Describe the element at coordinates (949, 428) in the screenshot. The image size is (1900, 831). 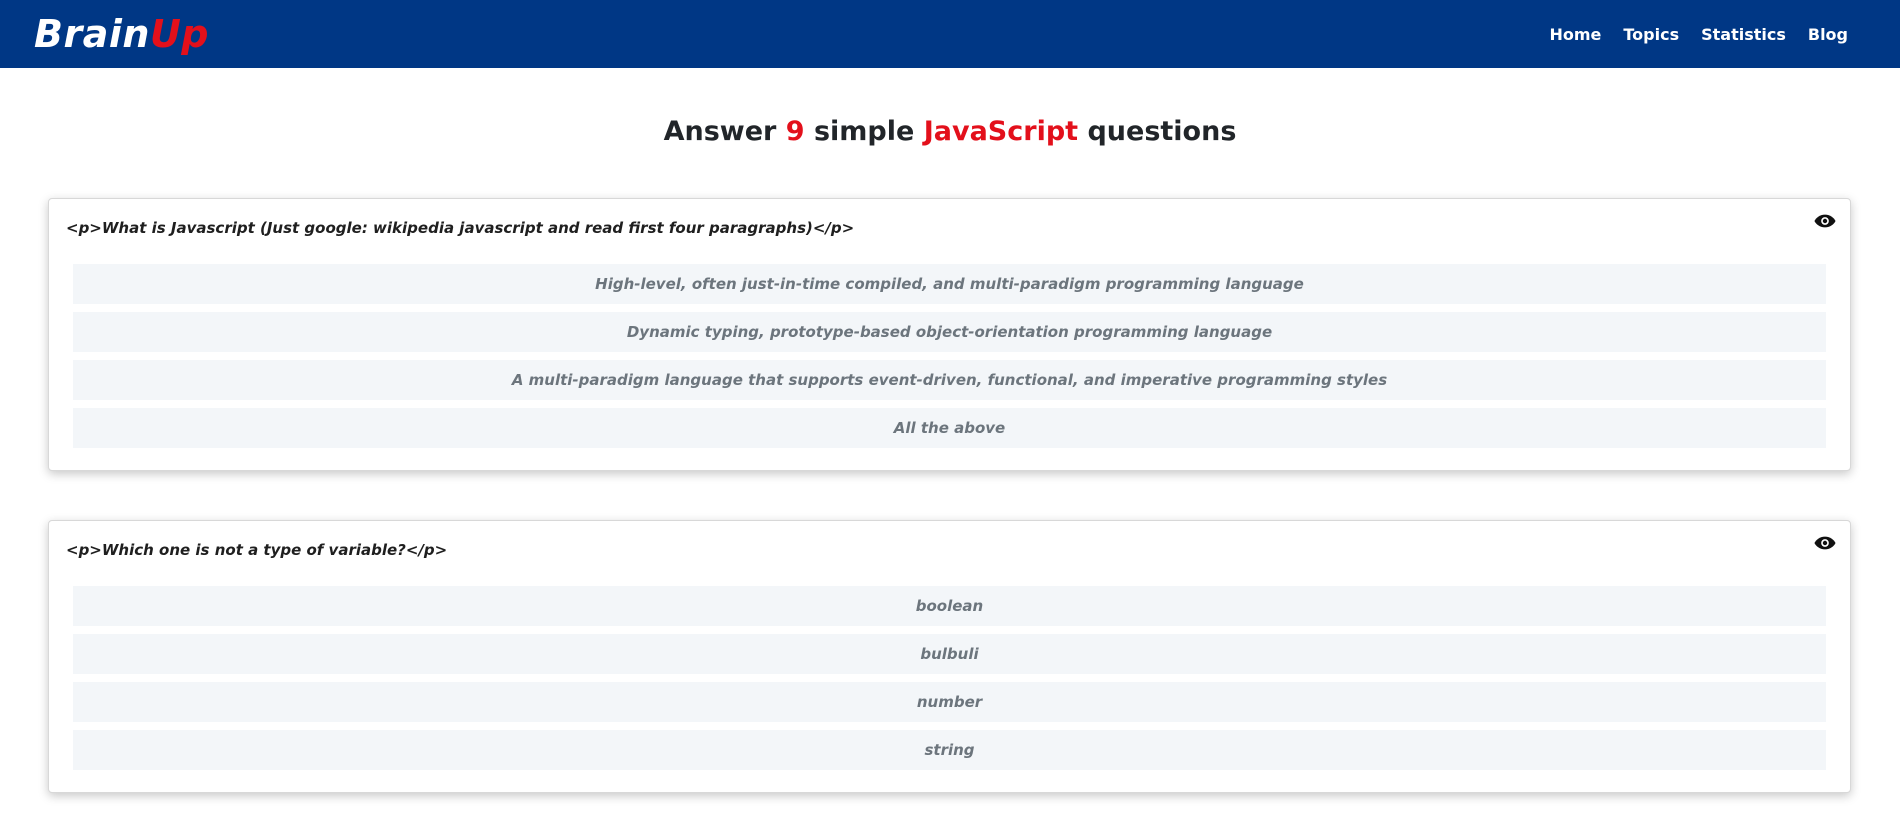
I see `answer-option: All the above` at that location.